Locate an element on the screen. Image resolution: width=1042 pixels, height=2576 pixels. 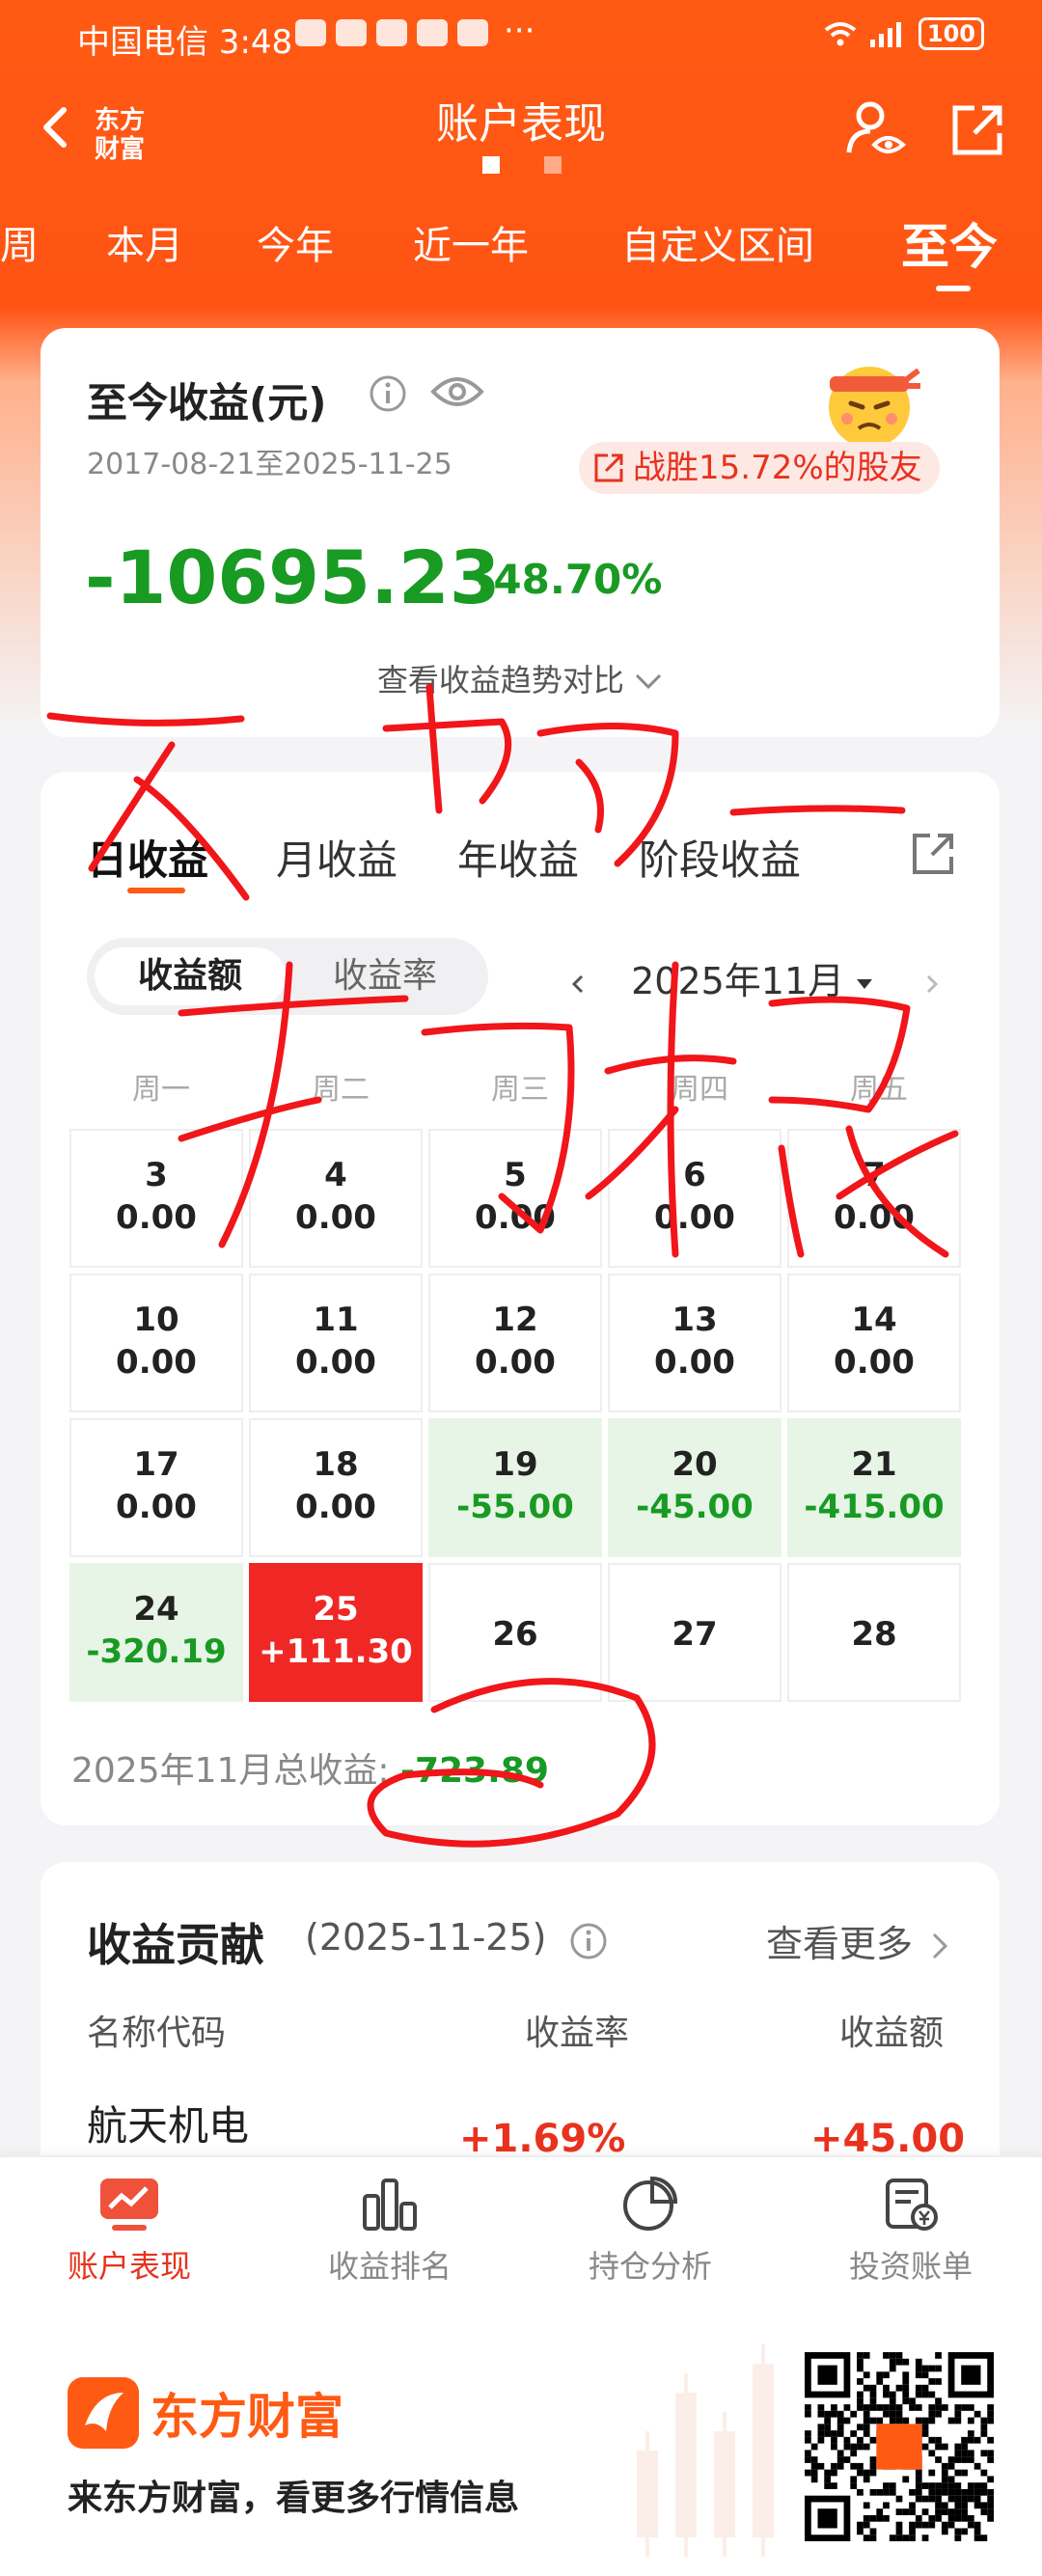
calendar-day-cell: 24 -320.19 is located at coordinates (156, 1633).